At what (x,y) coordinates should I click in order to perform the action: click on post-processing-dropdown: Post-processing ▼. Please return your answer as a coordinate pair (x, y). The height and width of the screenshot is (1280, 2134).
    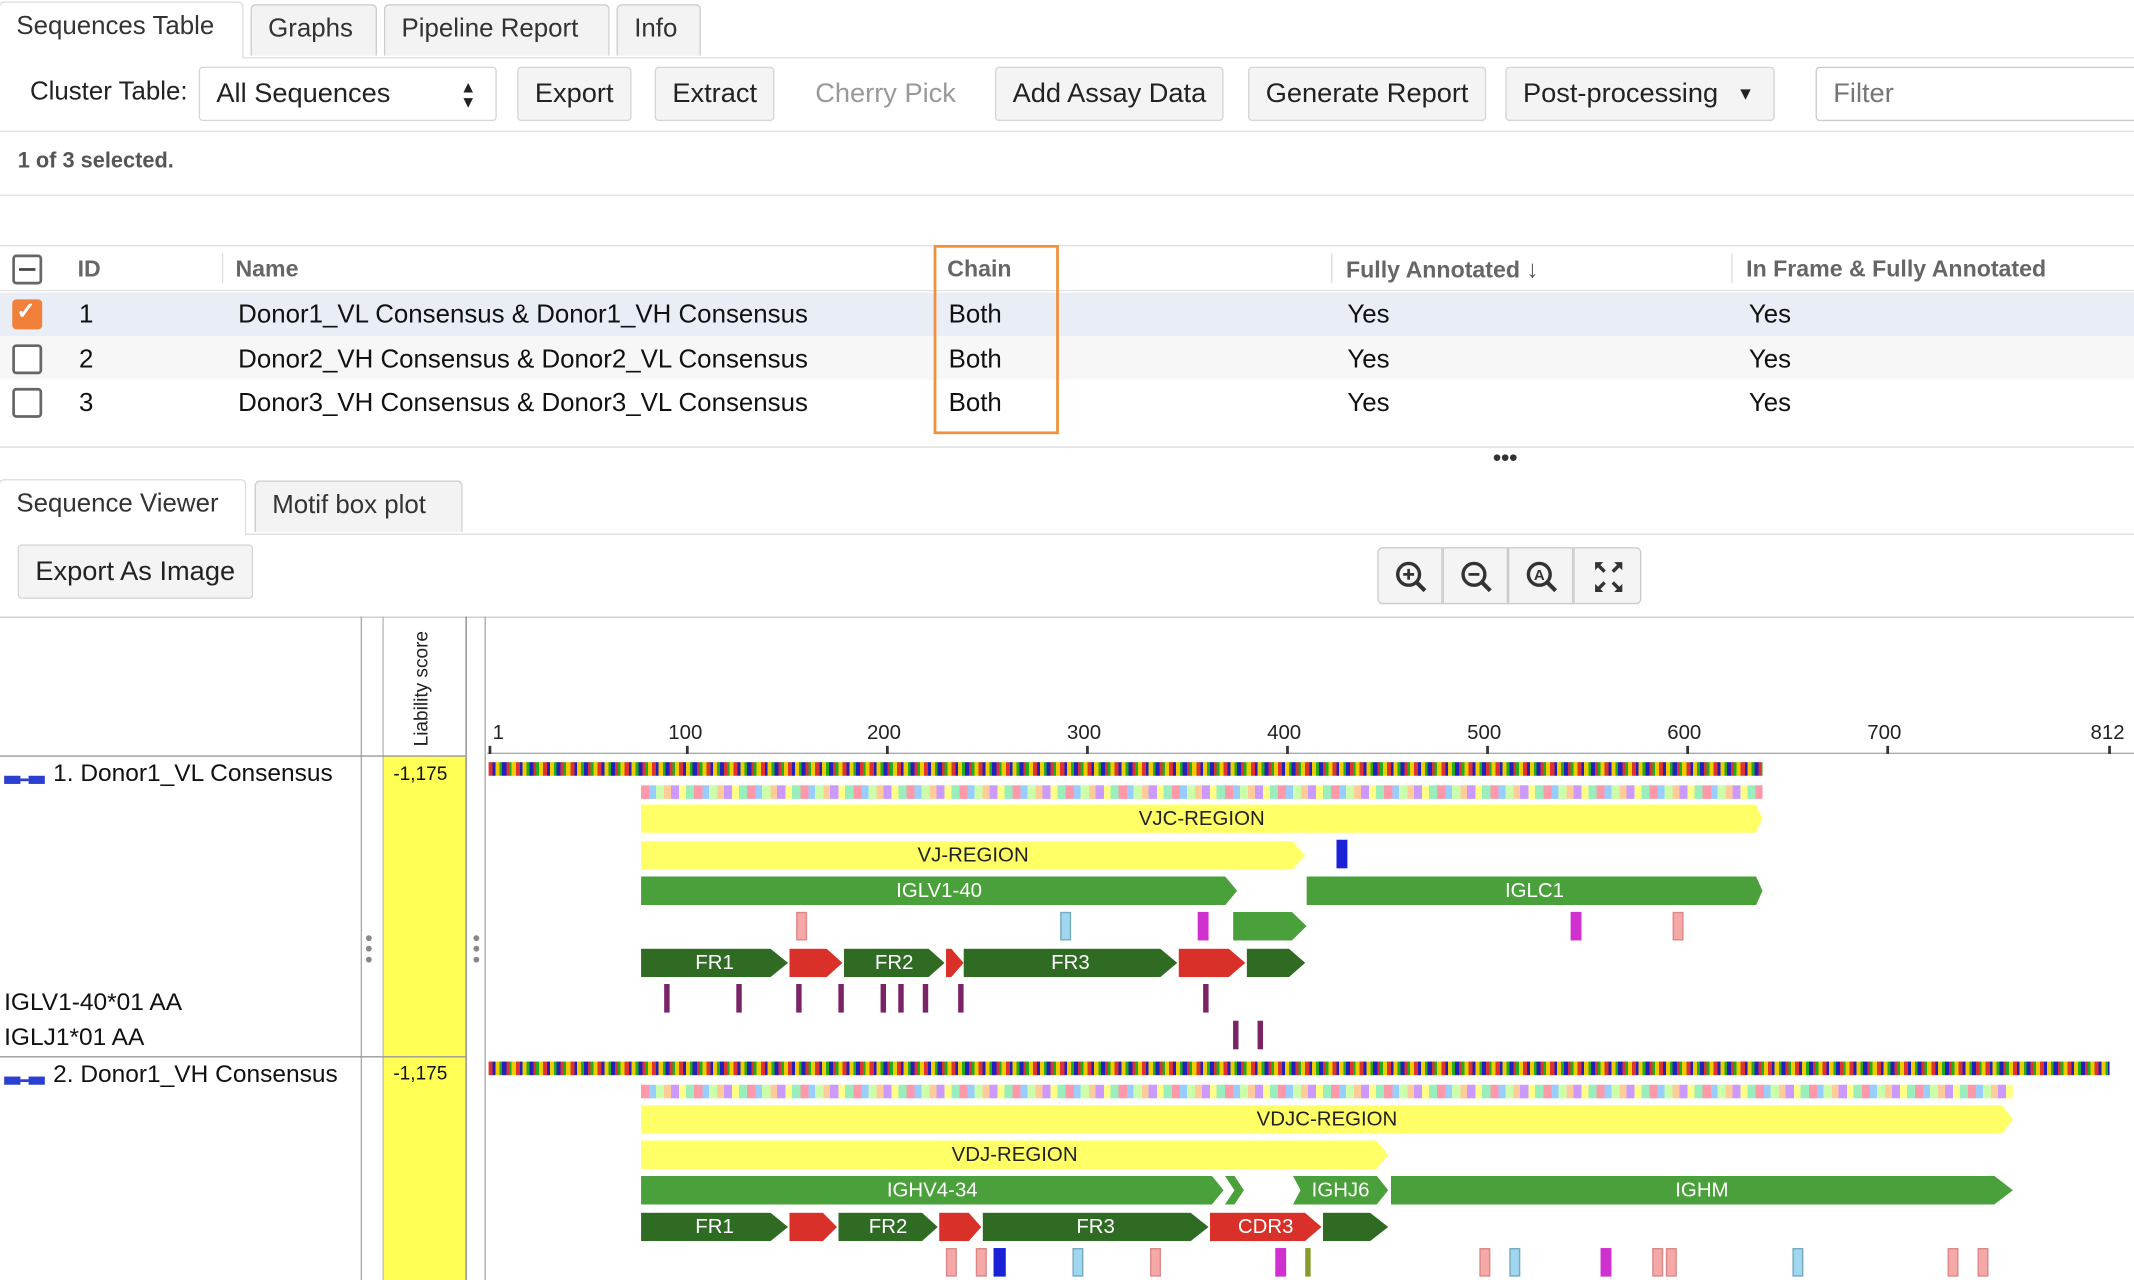
    Looking at the image, I should click on (1640, 94).